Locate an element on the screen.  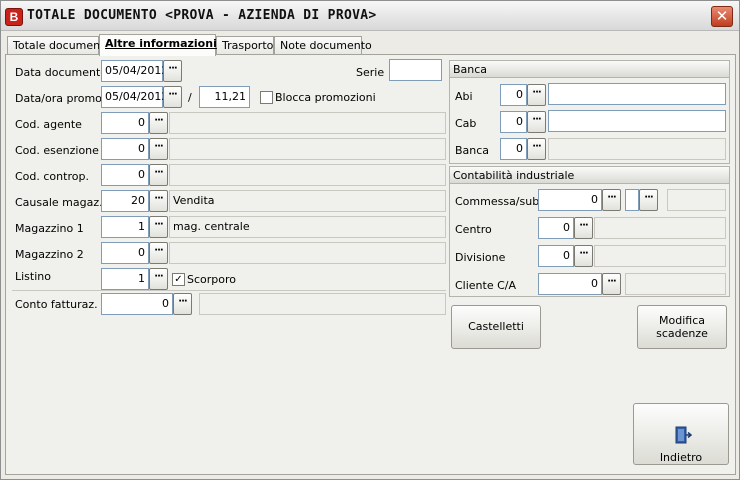
magazzino2-field: 0 is located at coordinates (125, 253).